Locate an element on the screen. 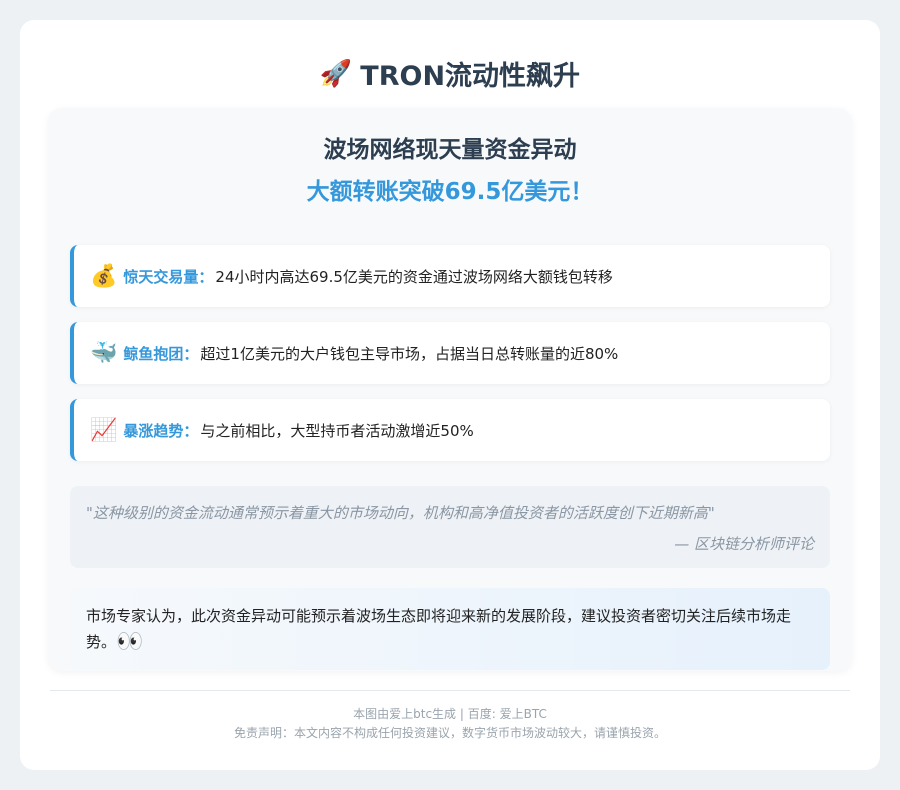 The height and width of the screenshot is (790, 900). info-item-label: 鲸鱼抱团： is located at coordinates (161, 353).